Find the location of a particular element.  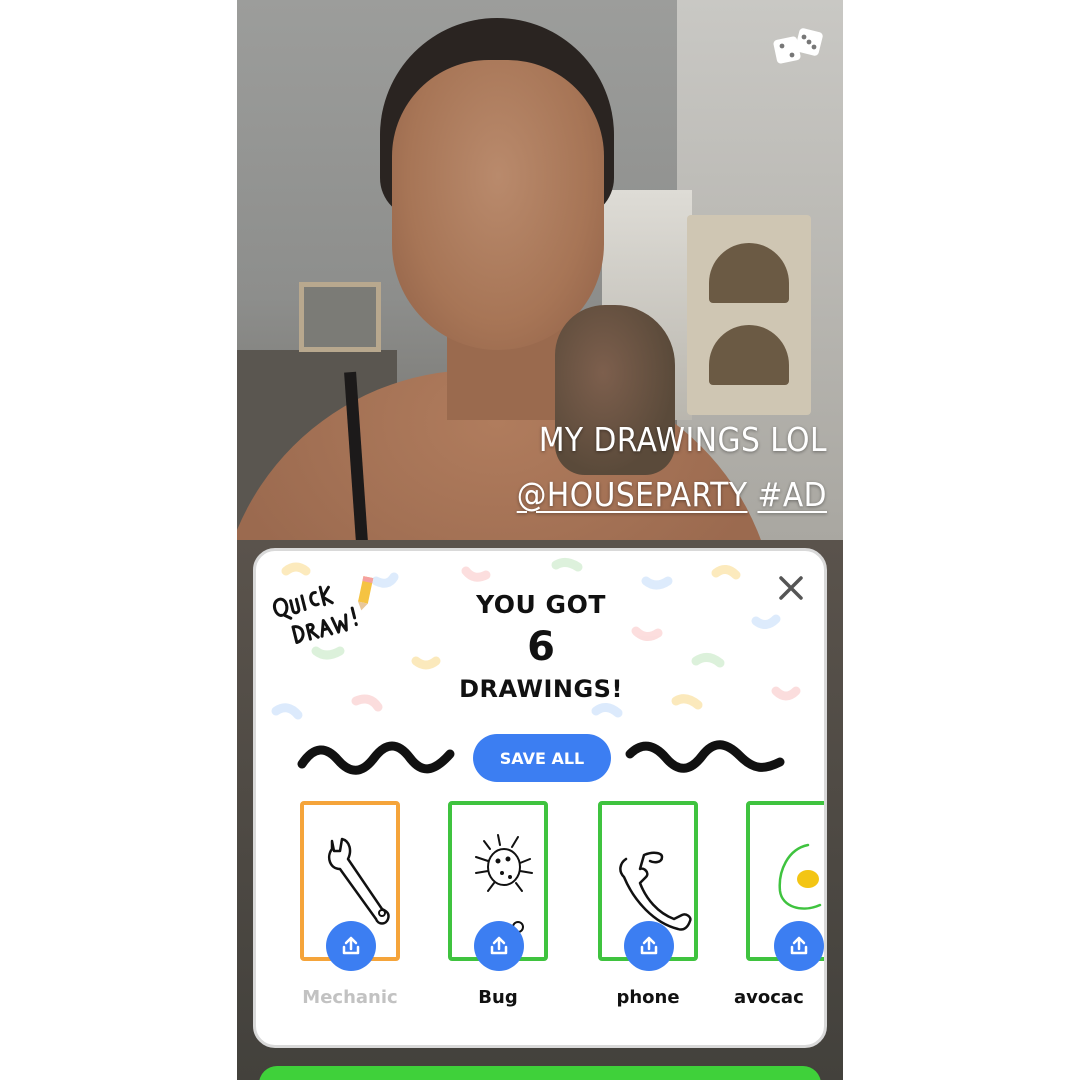

share-button-phone is located at coordinates (649, 946).